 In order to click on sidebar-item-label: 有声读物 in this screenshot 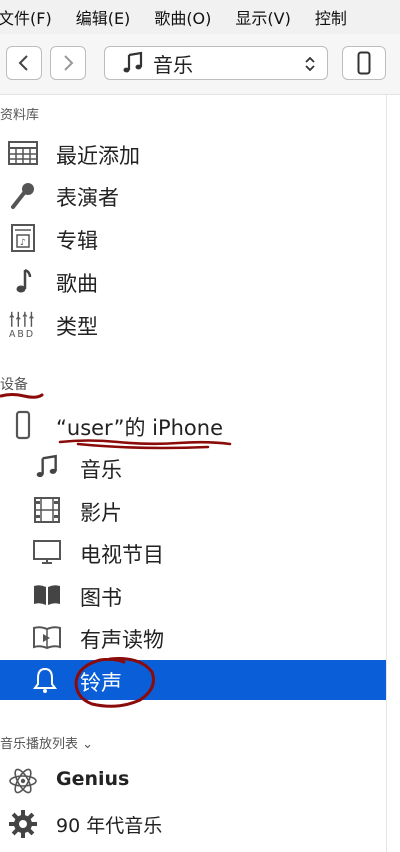, I will do `click(122, 640)`.